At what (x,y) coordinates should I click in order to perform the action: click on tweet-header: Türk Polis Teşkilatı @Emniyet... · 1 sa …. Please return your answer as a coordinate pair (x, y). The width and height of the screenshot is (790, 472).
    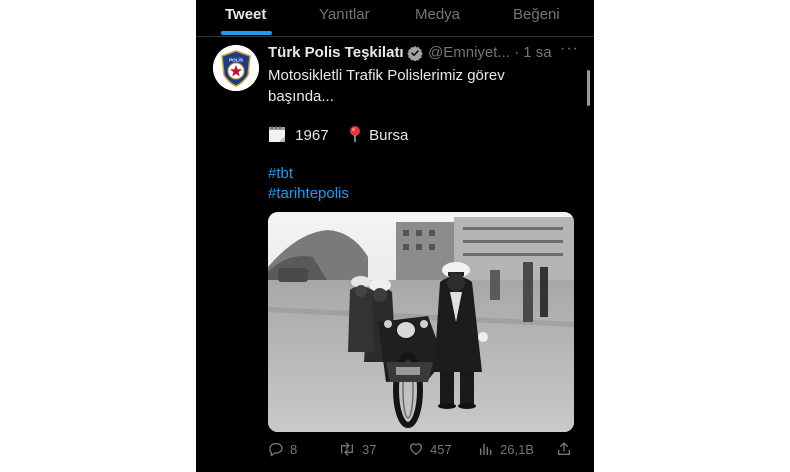
    Looking at the image, I should click on (423, 52).